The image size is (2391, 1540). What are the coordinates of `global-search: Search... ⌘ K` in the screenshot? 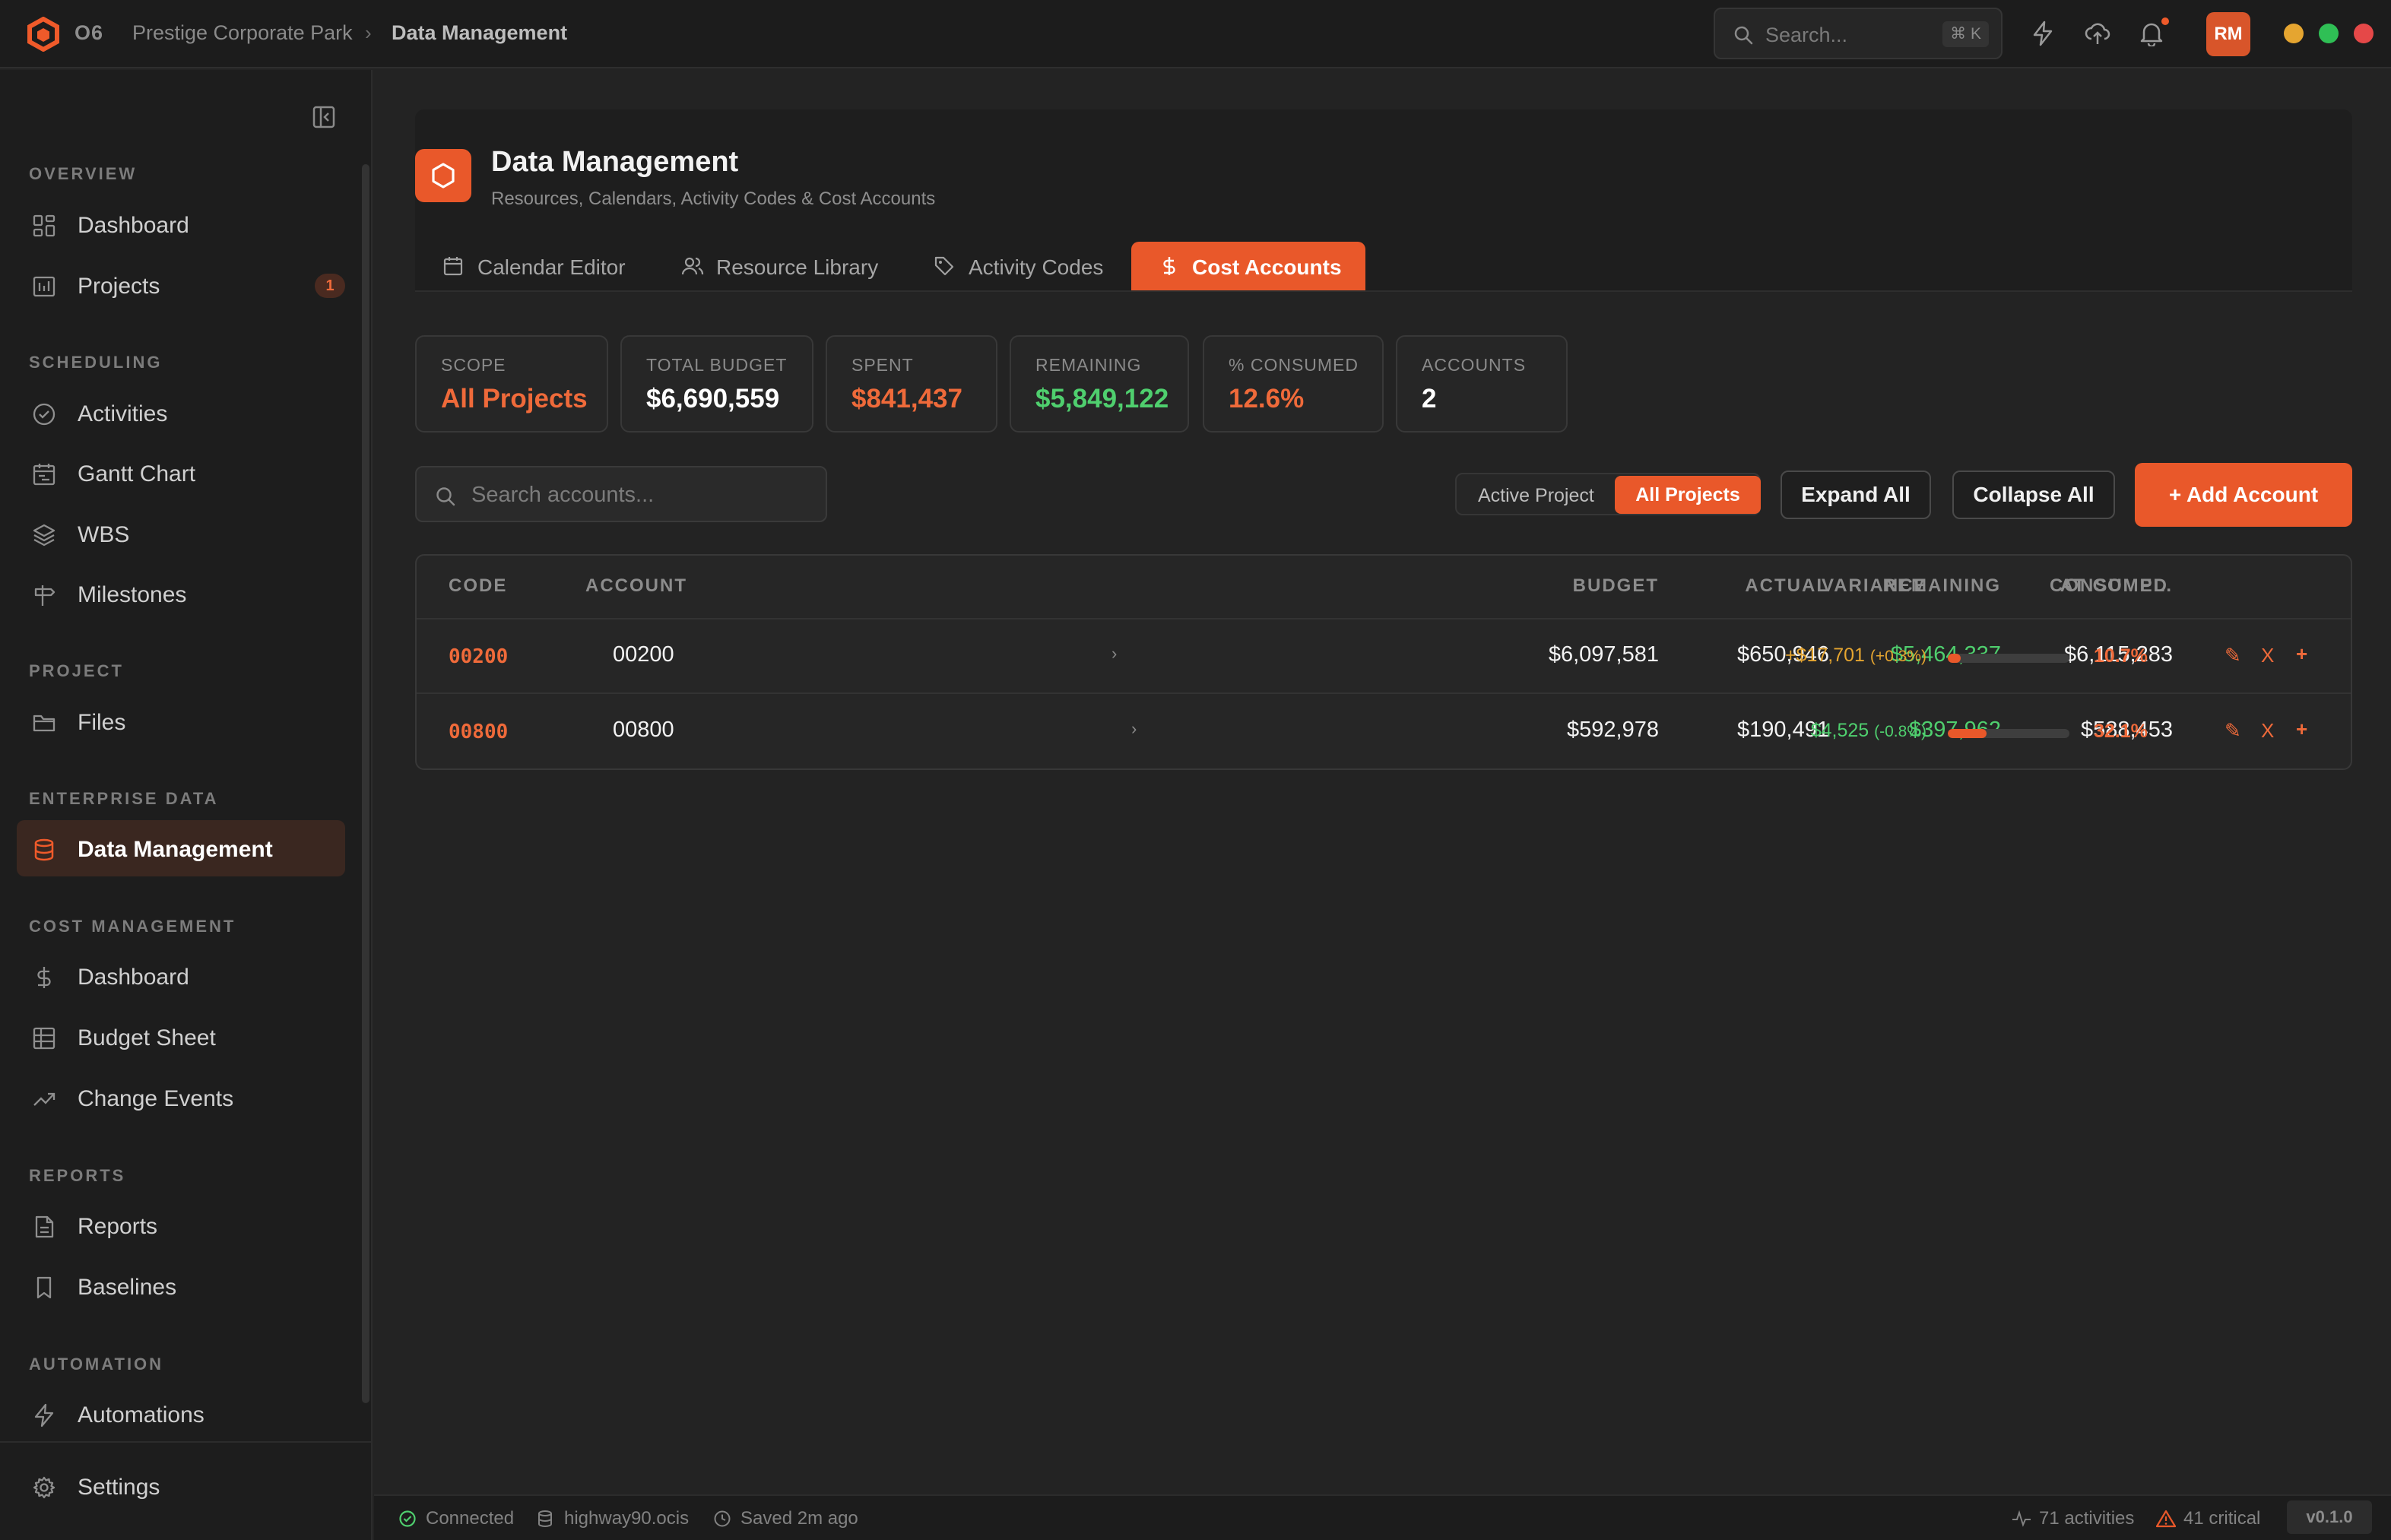 It's located at (1858, 33).